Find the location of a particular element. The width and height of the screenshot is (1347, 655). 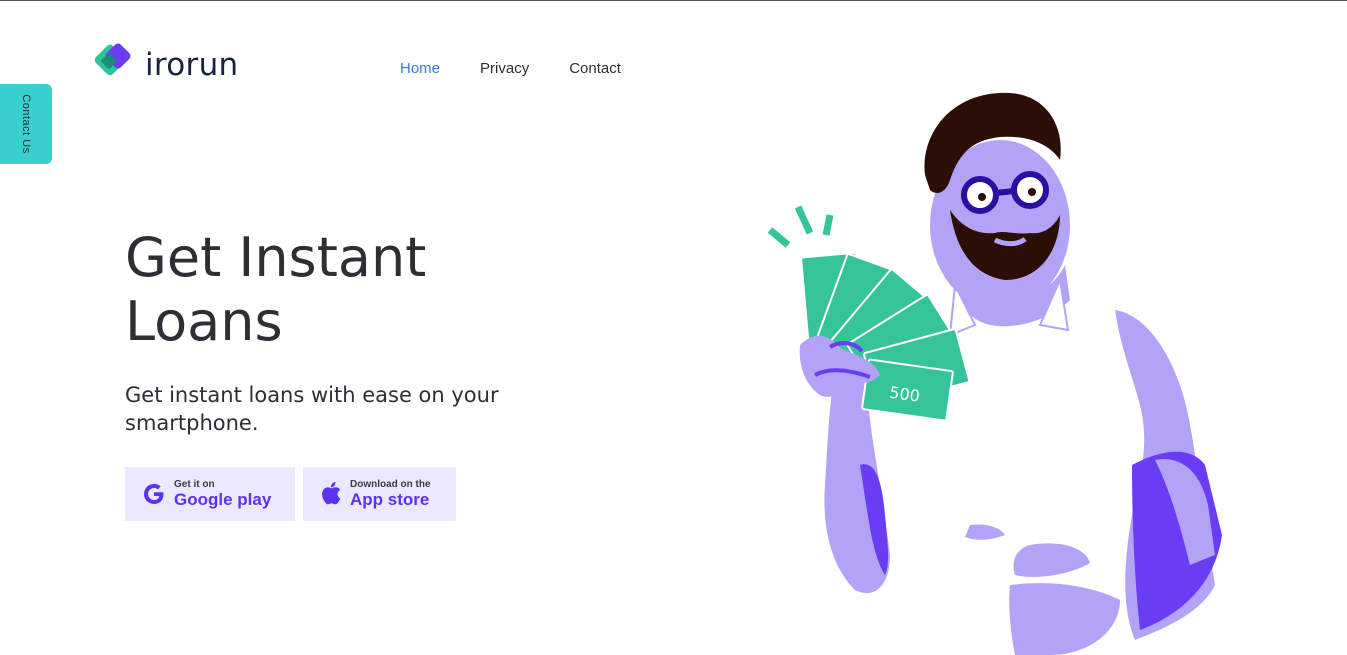

app-store-big-text: App store is located at coordinates (390, 499).